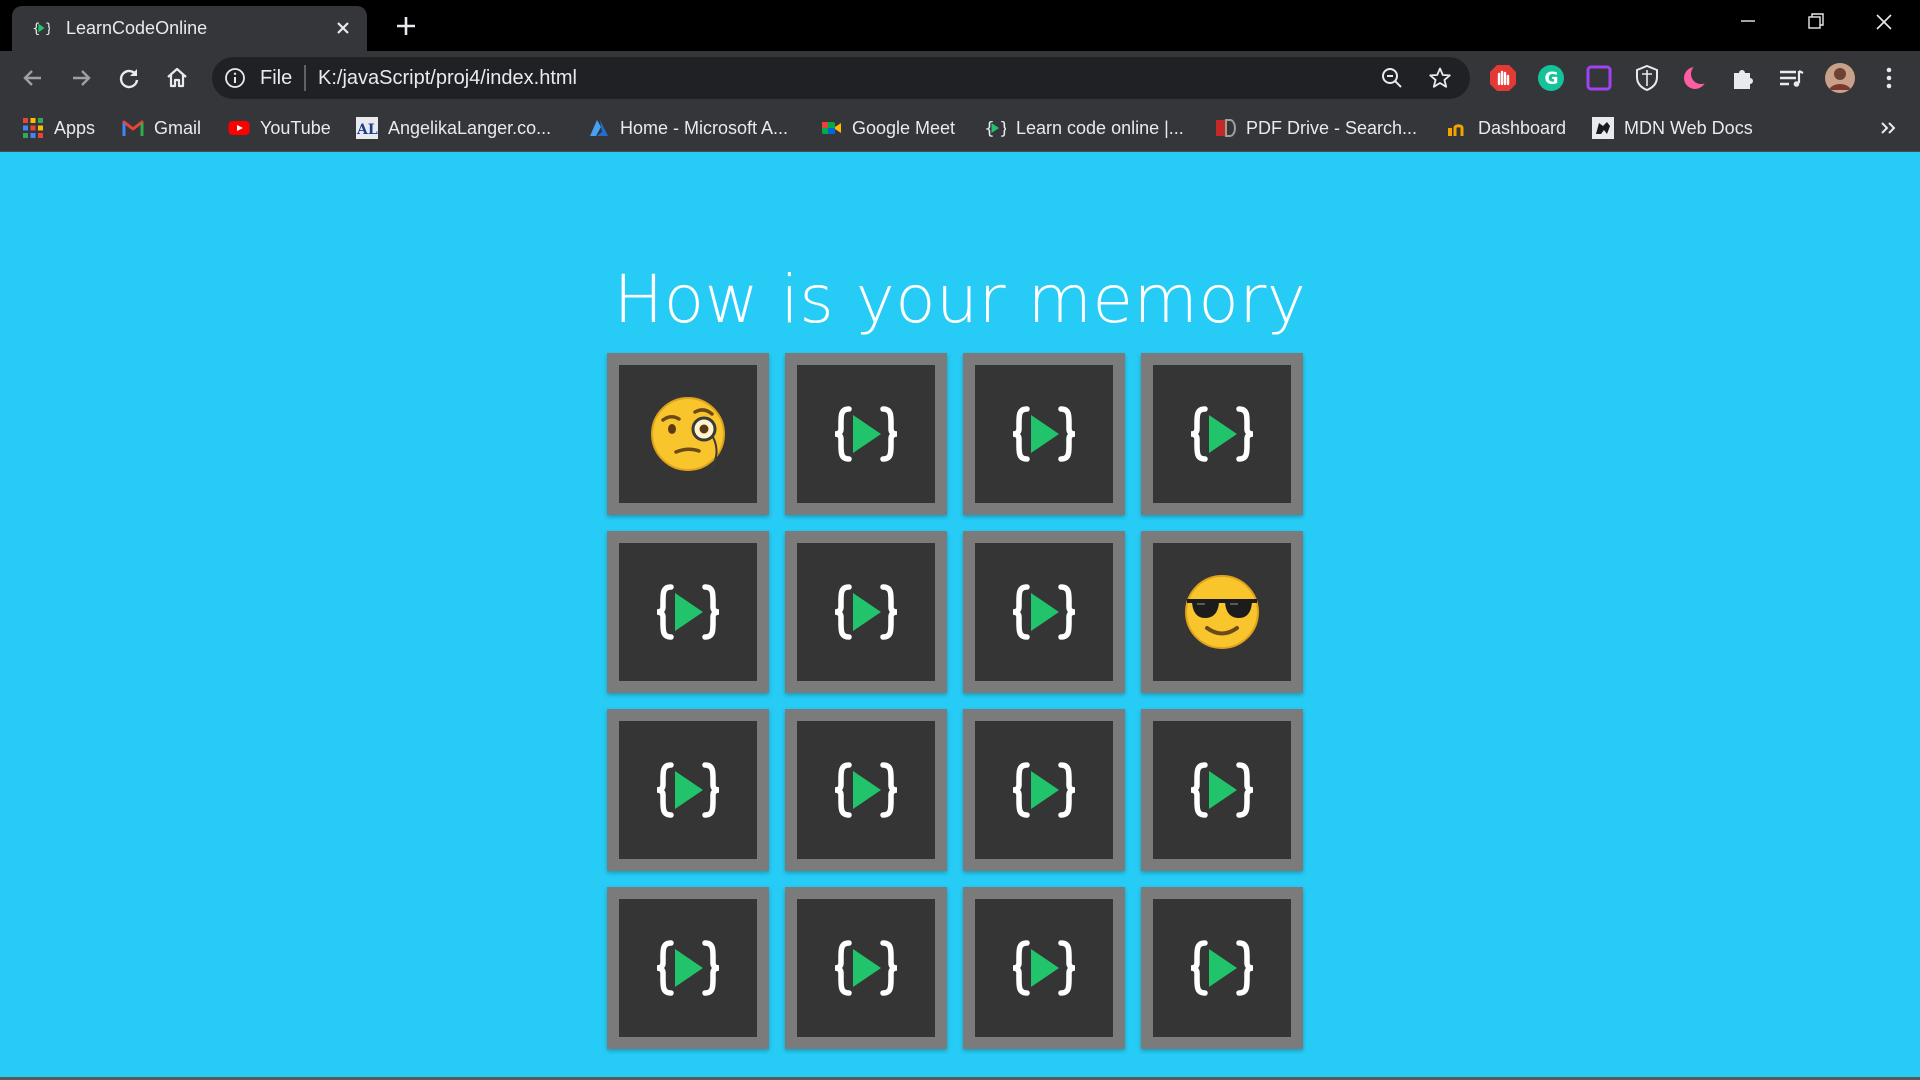  Describe the element at coordinates (406, 26) in the screenshot. I see `new-tab-icon` at that location.